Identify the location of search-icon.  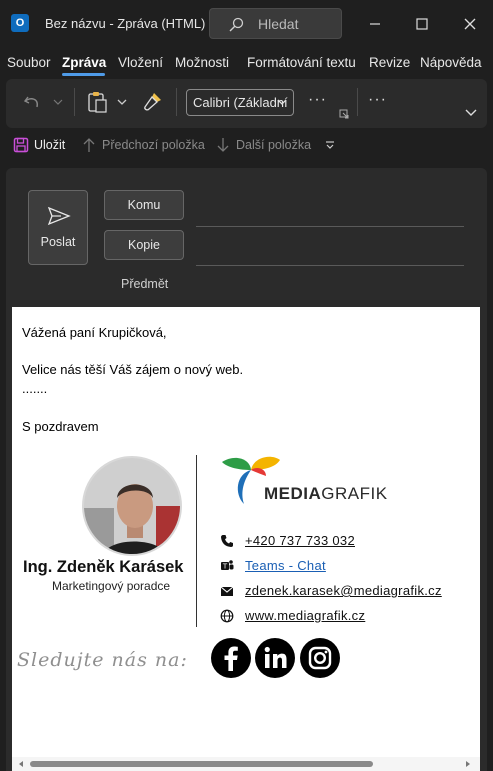
(236, 24).